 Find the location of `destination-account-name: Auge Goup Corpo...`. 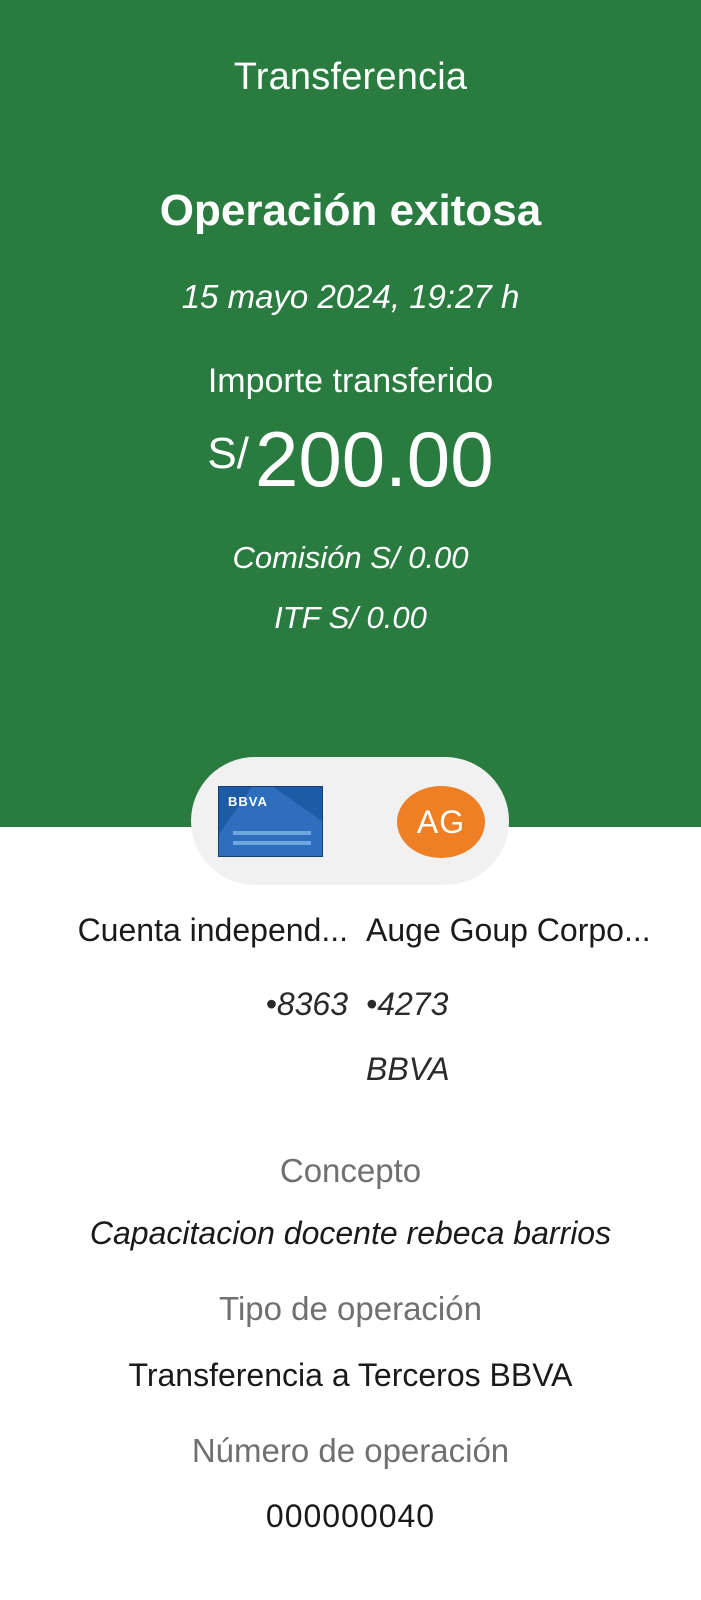

destination-account-name: Auge Goup Corpo... is located at coordinates (508, 930).